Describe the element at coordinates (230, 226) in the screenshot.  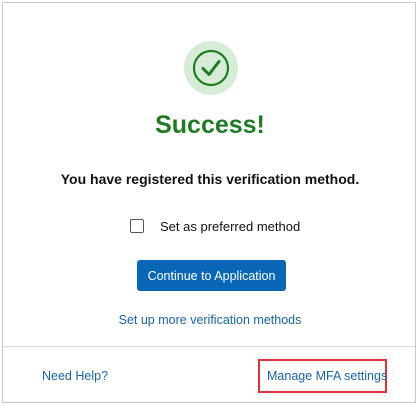
I see `preferred-method-label: Set as preferred method` at that location.